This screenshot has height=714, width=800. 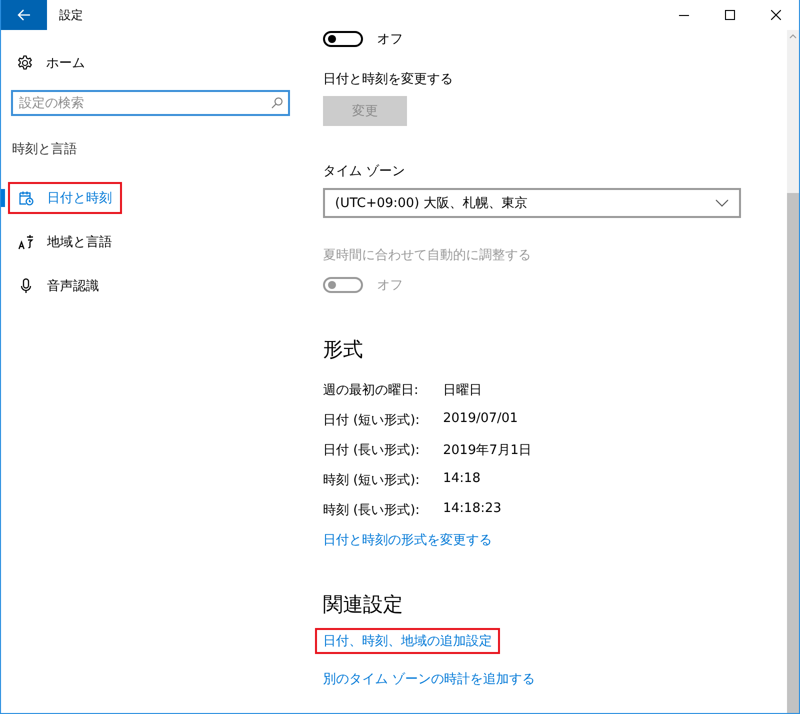 What do you see at coordinates (363, 604) in the screenshot?
I see `section-heading: 関連設定` at bounding box center [363, 604].